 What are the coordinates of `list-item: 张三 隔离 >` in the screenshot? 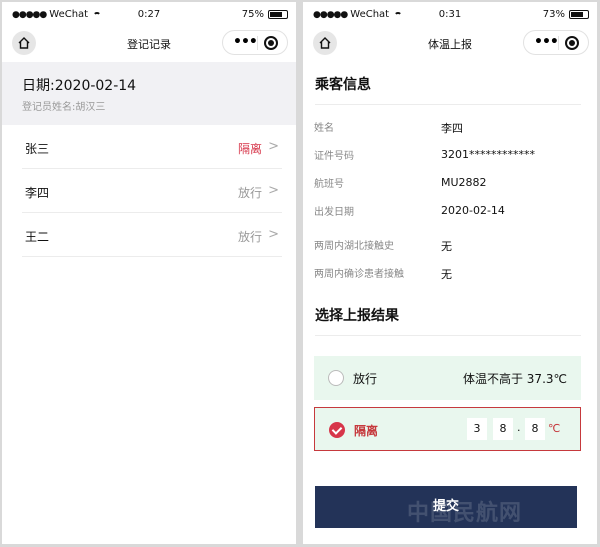 It's located at (152, 147).